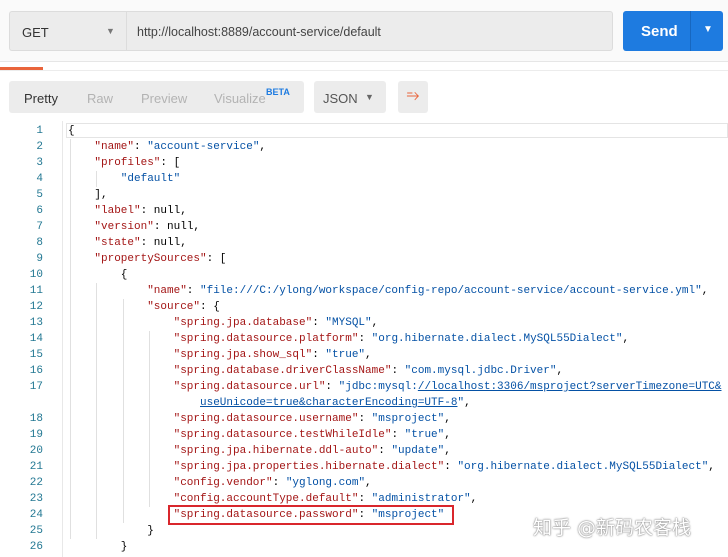  What do you see at coordinates (340, 98) in the screenshot?
I see `format-value: JSON` at bounding box center [340, 98].